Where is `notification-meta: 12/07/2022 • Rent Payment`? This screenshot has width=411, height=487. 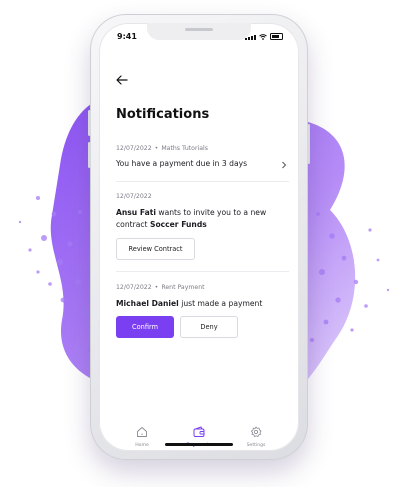 notification-meta: 12/07/2022 • Rent Payment is located at coordinates (160, 287).